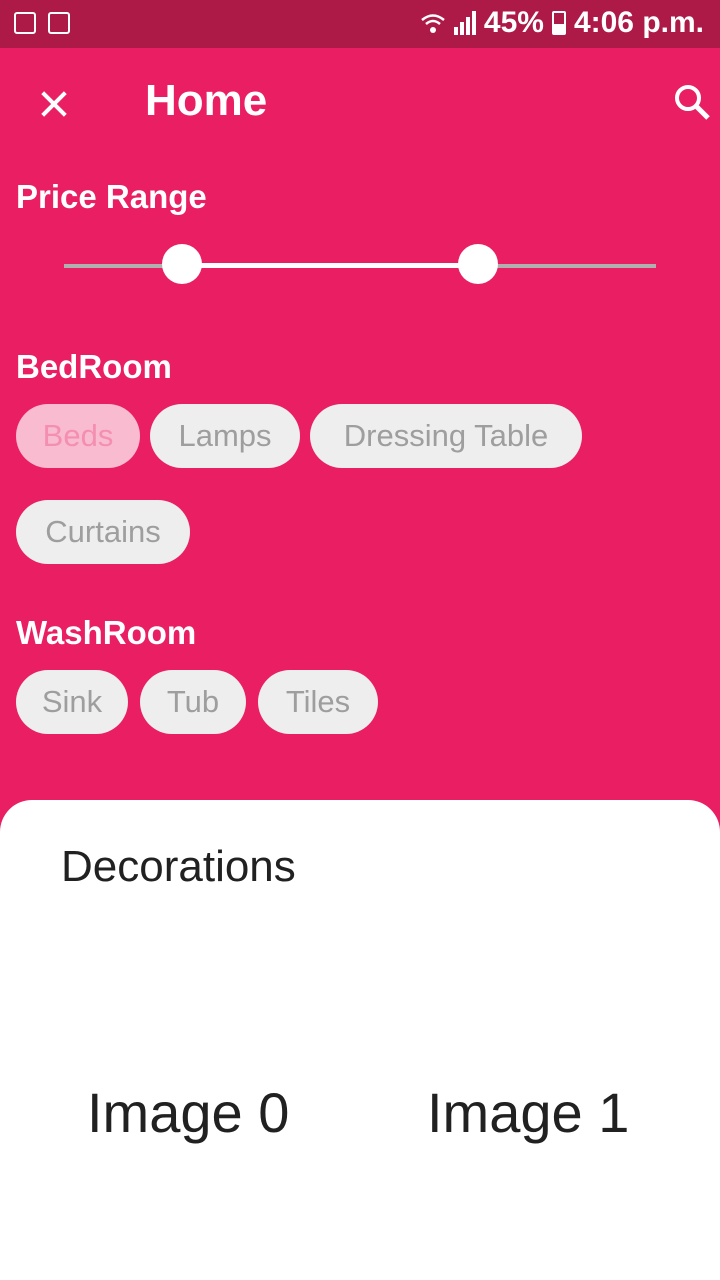 This screenshot has width=720, height=1280. Describe the element at coordinates (103, 532) in the screenshot. I see `chip-curtains: Curtains` at that location.